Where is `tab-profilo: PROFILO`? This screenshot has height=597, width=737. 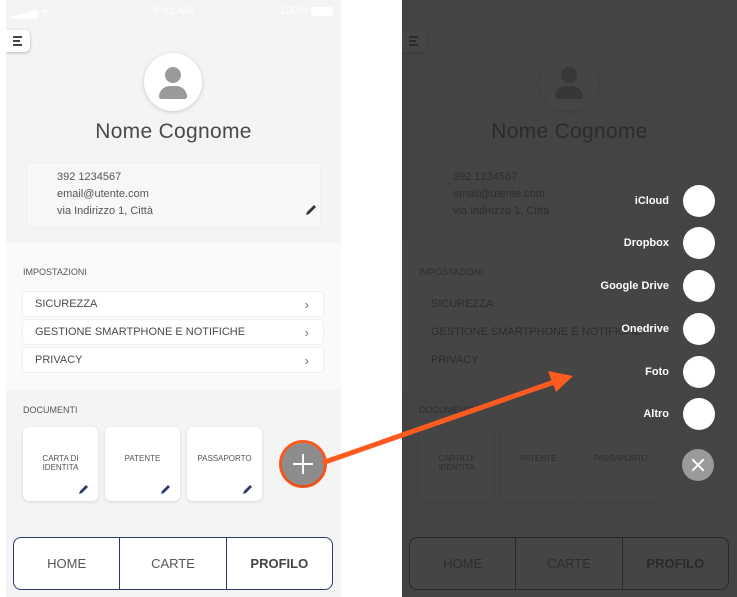
tab-profilo: PROFILO is located at coordinates (279, 563).